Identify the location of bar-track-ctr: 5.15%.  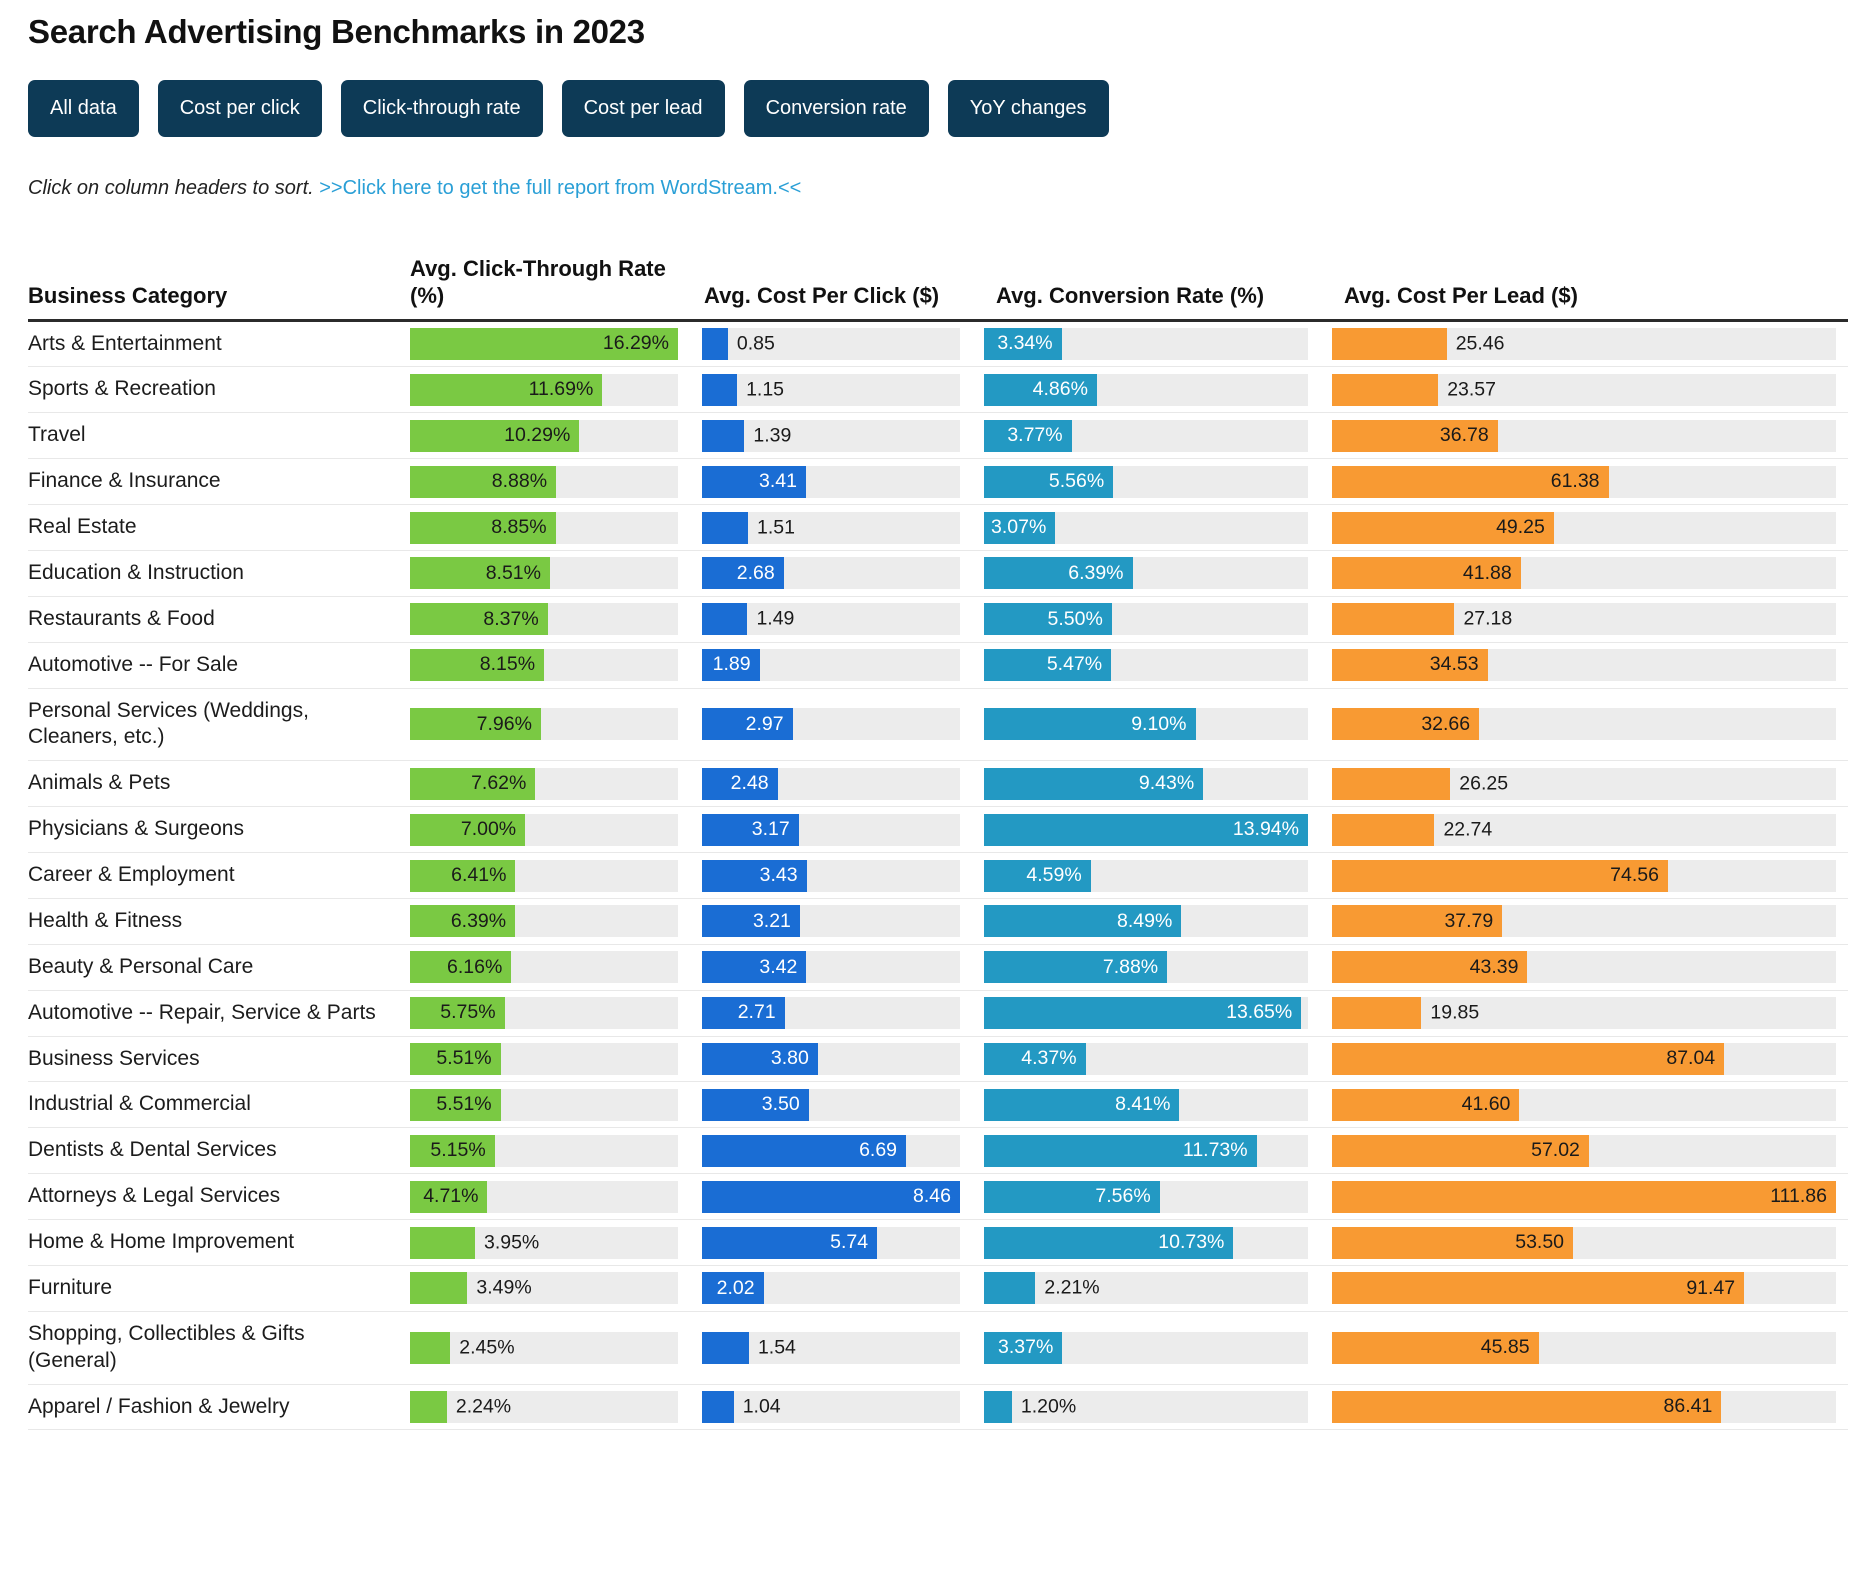
(544, 1150).